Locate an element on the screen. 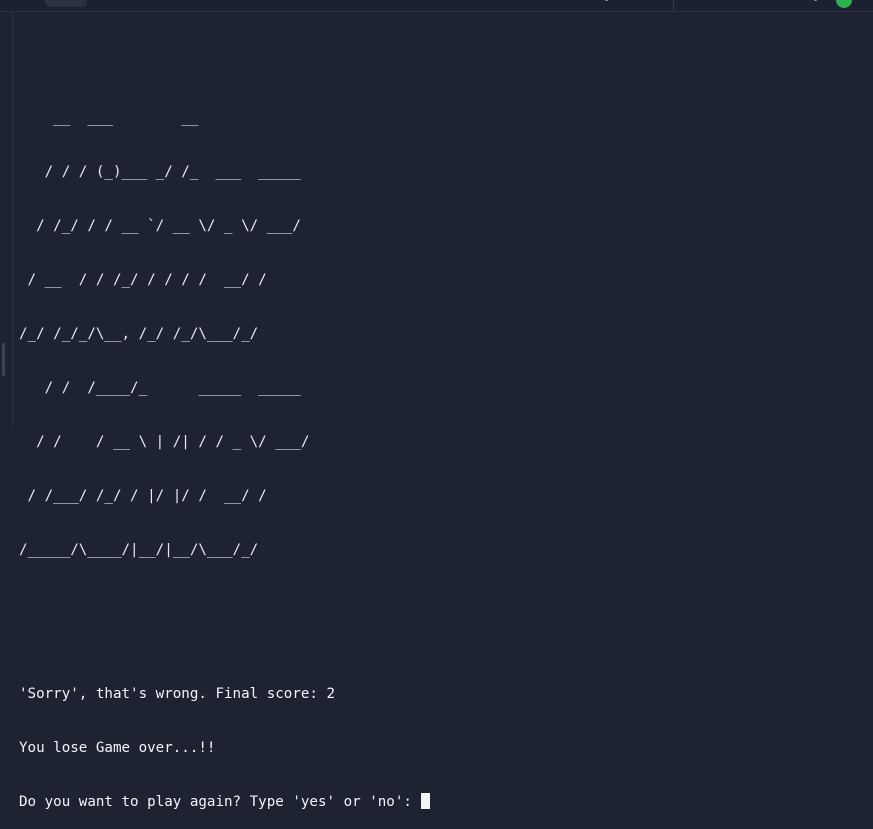 The image size is (873, 829). top-bar is located at coordinates (436, 6).